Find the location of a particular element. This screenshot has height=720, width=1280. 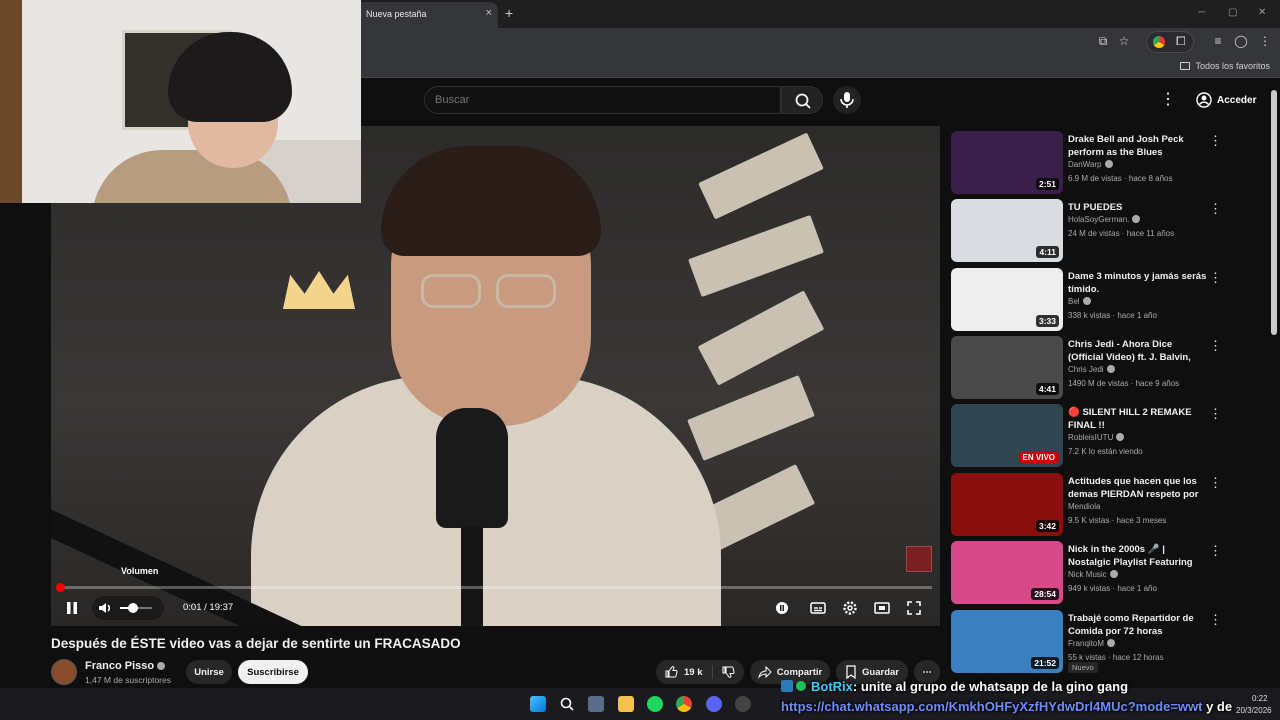

start-icon is located at coordinates (538, 704).